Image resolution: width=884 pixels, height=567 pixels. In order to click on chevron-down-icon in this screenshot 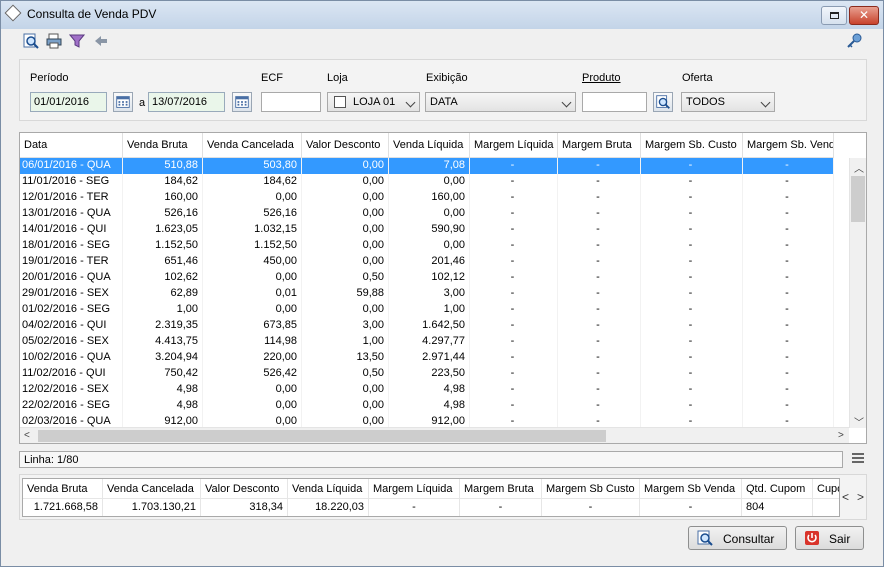, I will do `click(410, 102)`.